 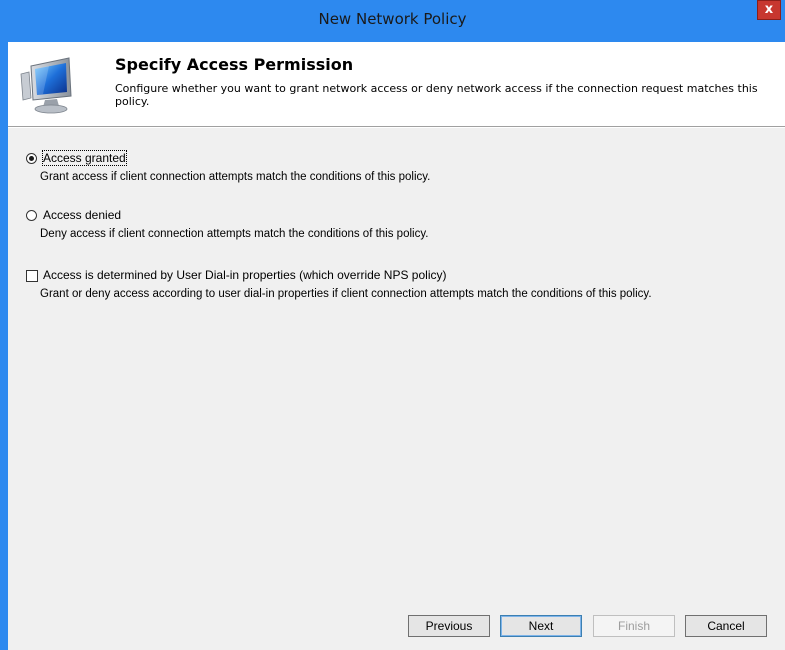 I want to click on access-granted-radio, so click(x=31, y=158).